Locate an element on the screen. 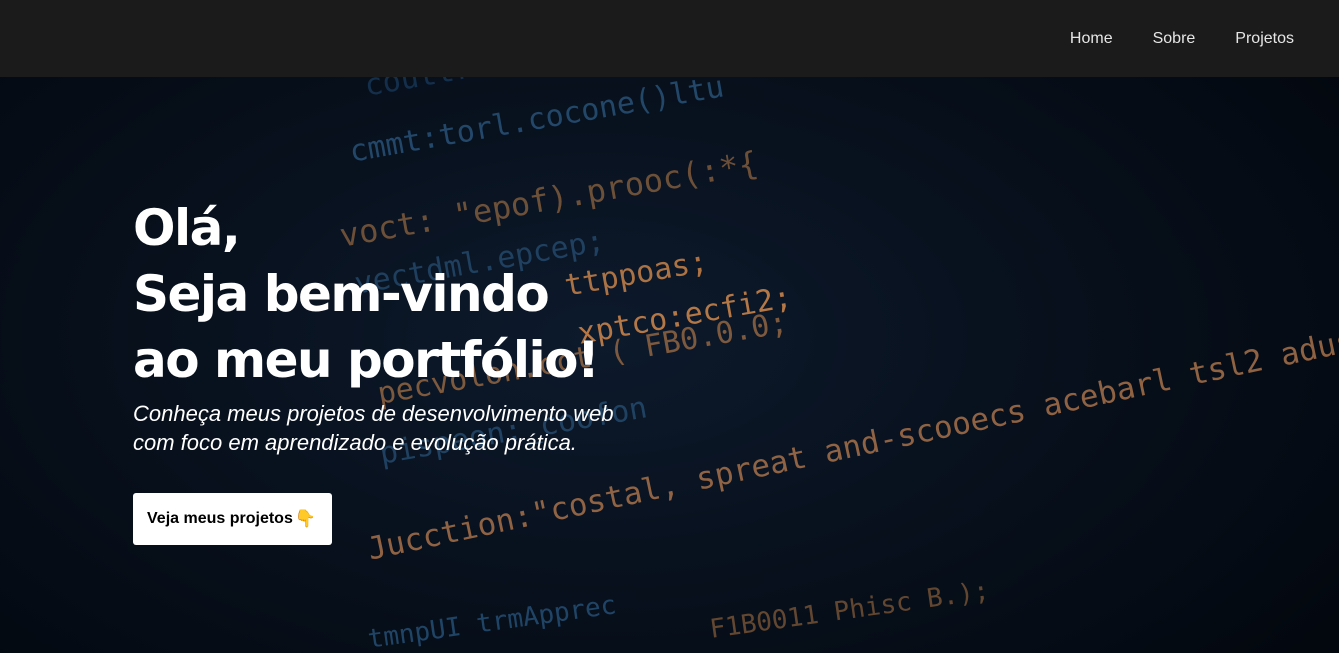 This screenshot has width=1339, height=653. nav-link-home: Home is located at coordinates (1091, 39).